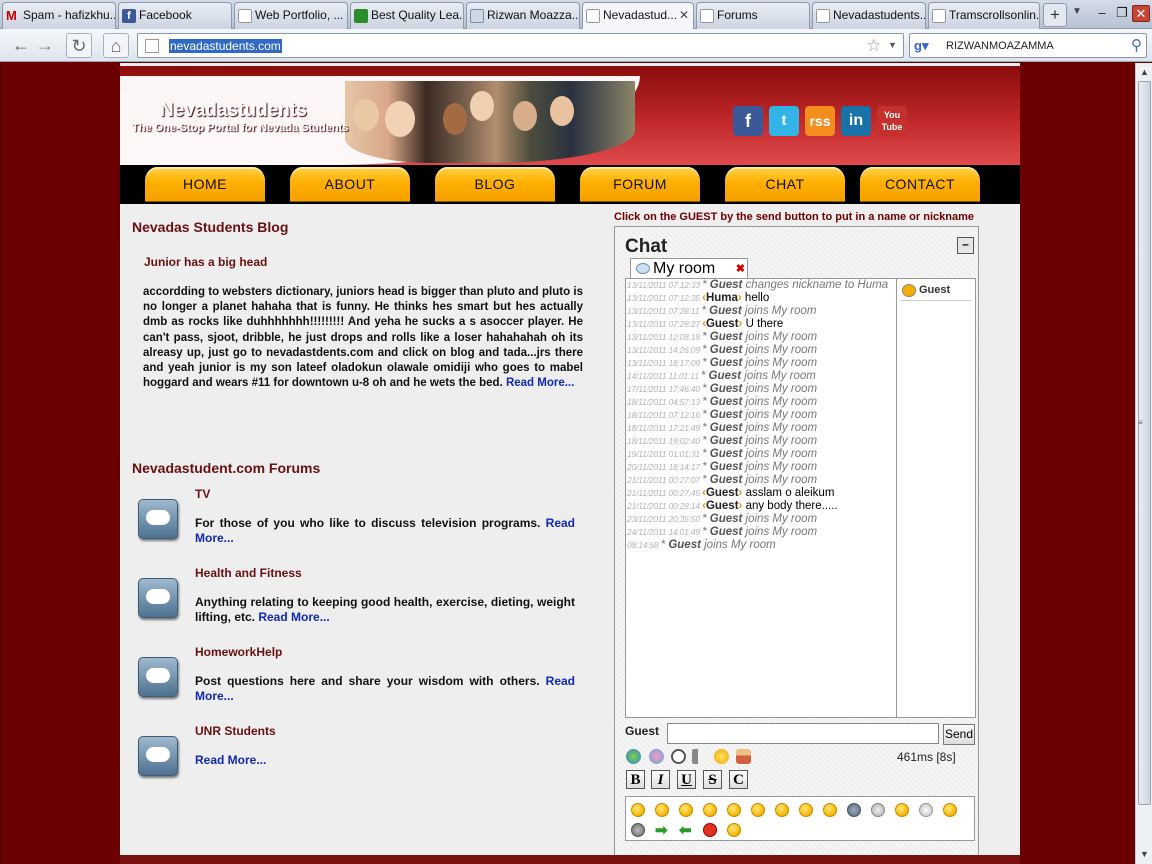 The width and height of the screenshot is (1152, 864). What do you see at coordinates (936, 292) in the screenshot?
I see `user-item: Guest` at bounding box center [936, 292].